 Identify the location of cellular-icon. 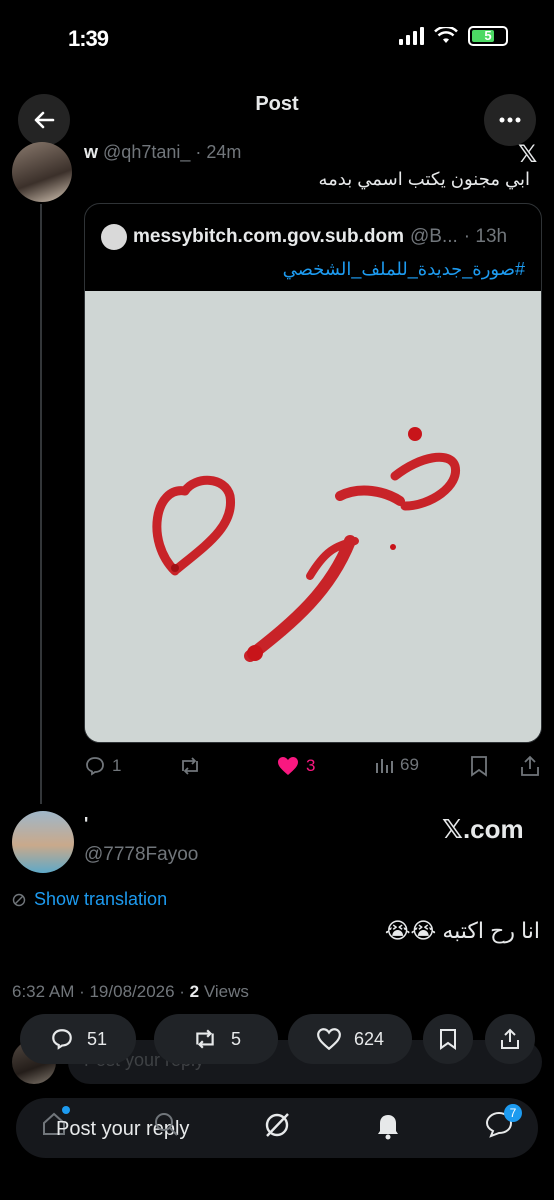
(411, 36).